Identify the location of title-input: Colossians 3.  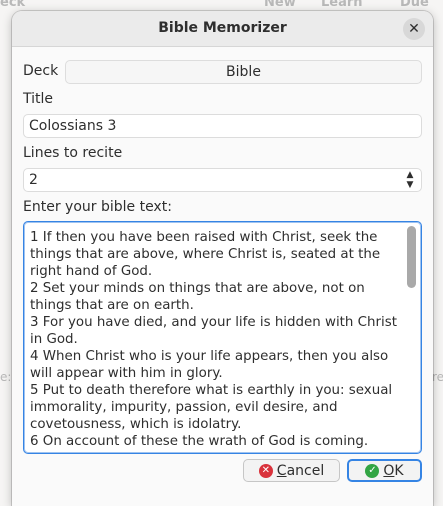
(222, 126).